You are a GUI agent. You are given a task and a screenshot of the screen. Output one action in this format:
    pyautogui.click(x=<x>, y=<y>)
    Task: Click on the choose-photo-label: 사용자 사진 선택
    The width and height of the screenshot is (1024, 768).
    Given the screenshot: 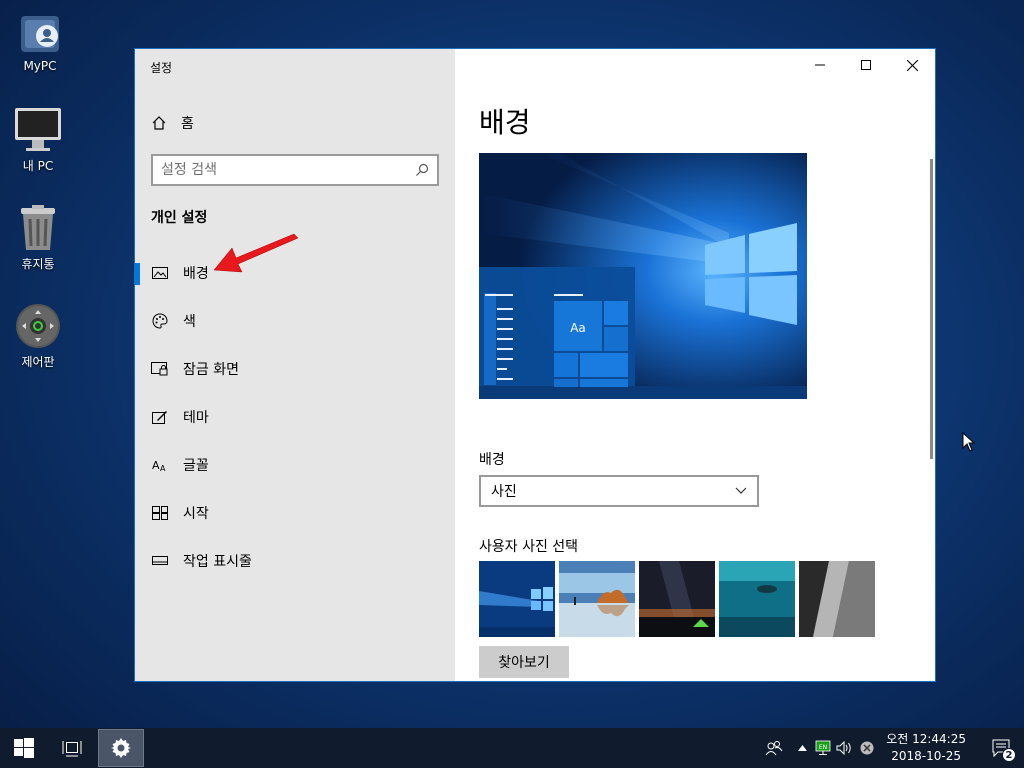 What is the action you would take?
    pyautogui.click(x=529, y=547)
    